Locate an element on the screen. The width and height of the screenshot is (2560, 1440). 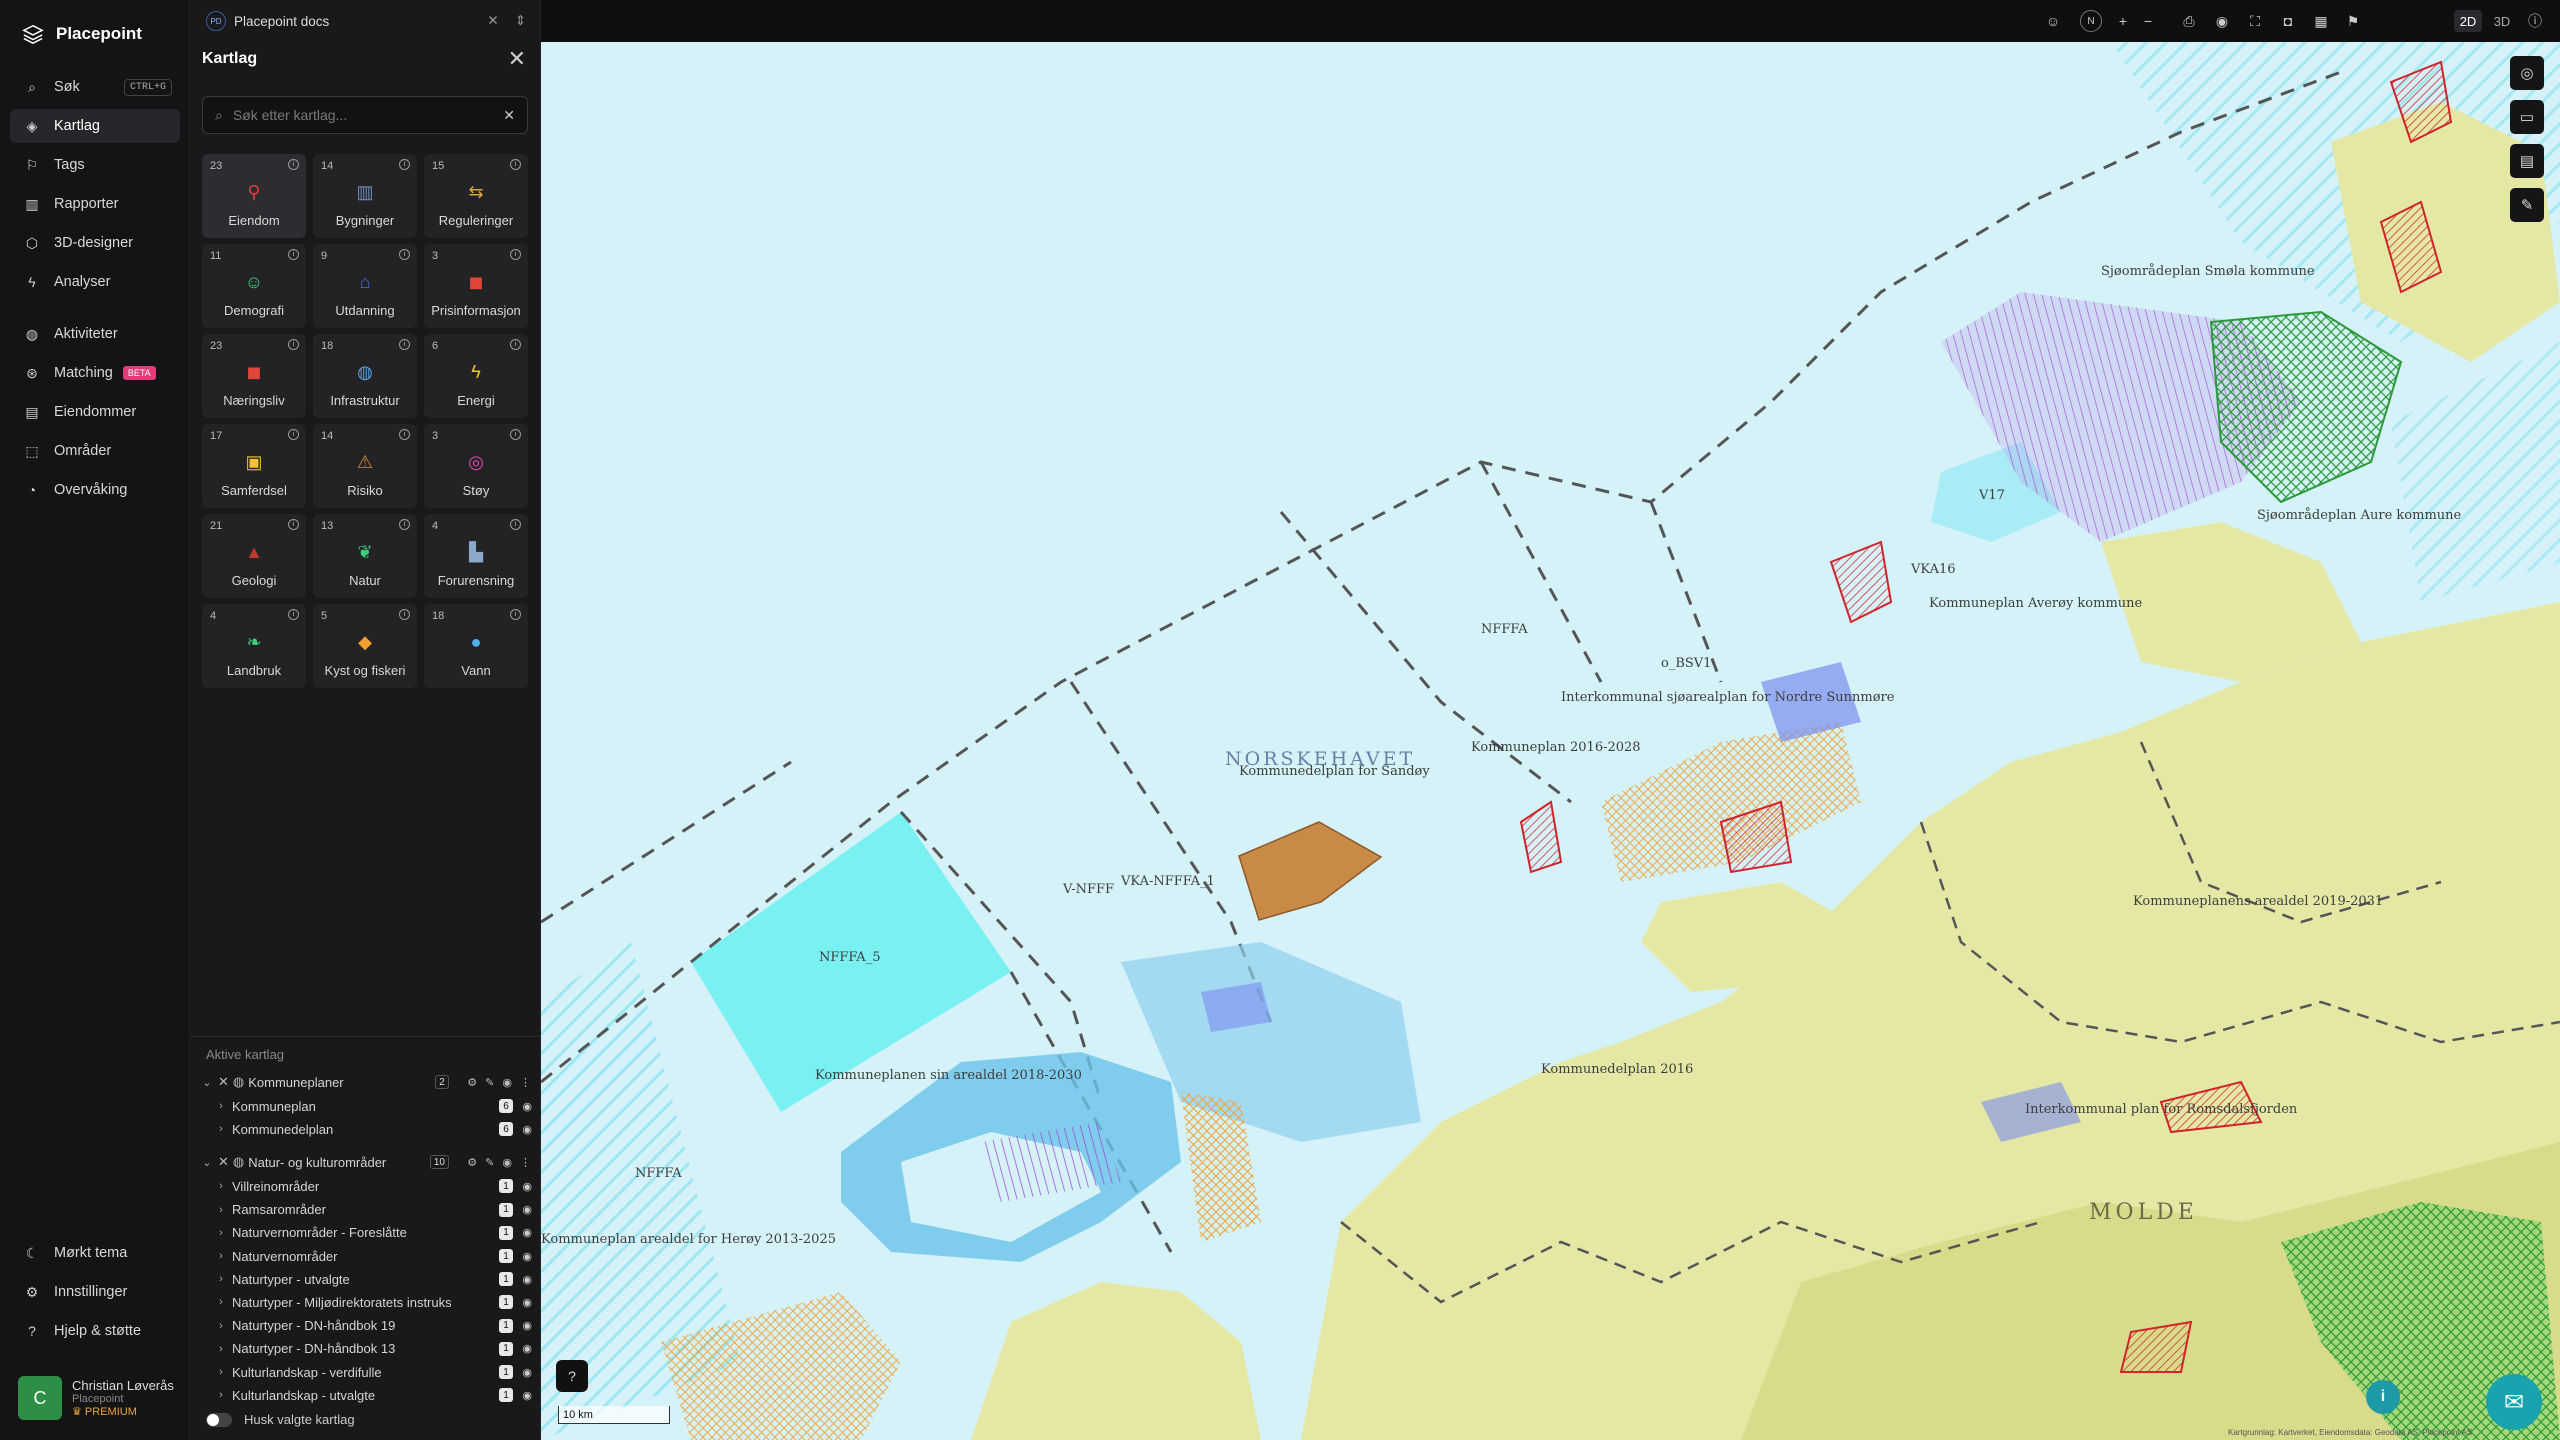
category-tile-kyst-og-fiskeri: 5 i ◆ Kyst og fiskeri is located at coordinates (365, 646).